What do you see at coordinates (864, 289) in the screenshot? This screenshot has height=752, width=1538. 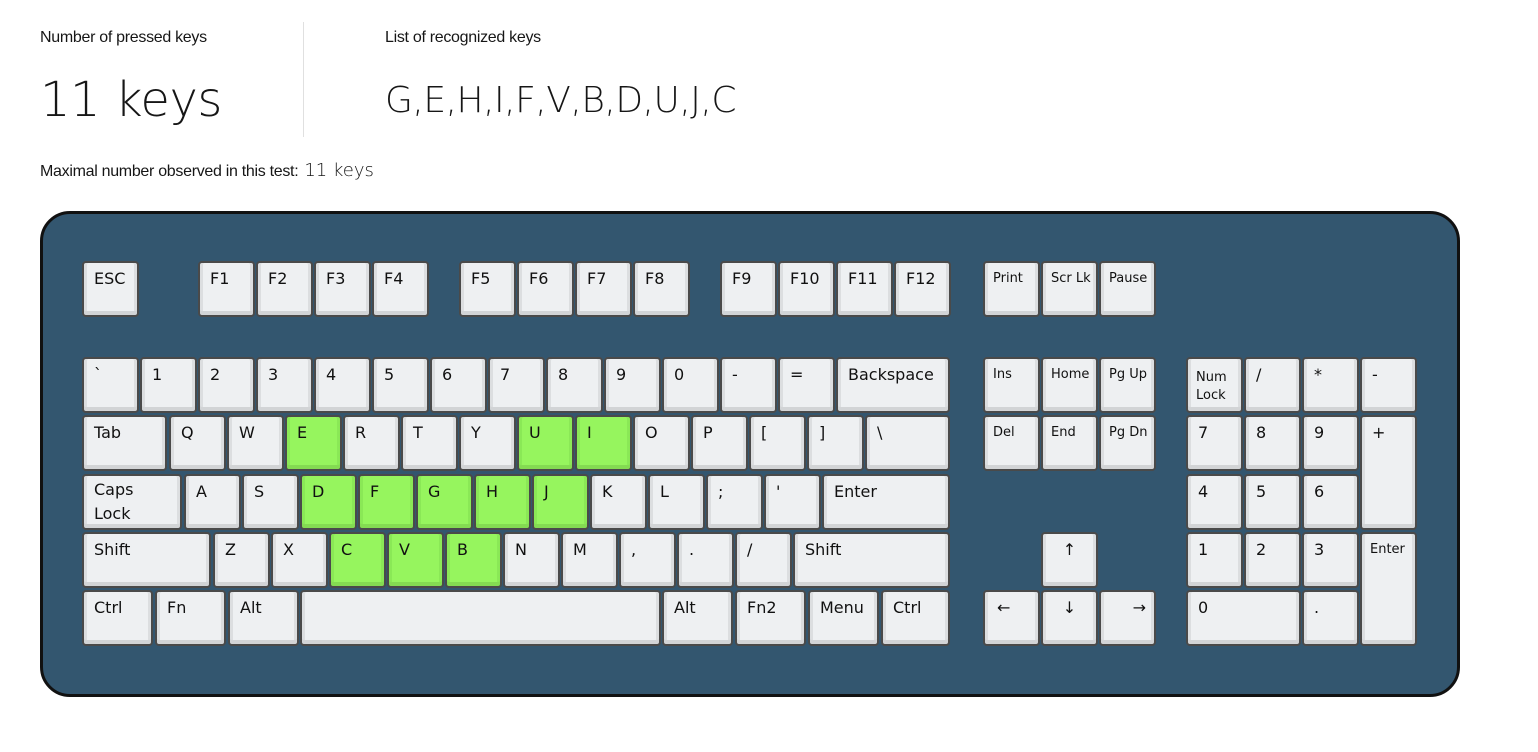 I see `key-f11: F11` at bounding box center [864, 289].